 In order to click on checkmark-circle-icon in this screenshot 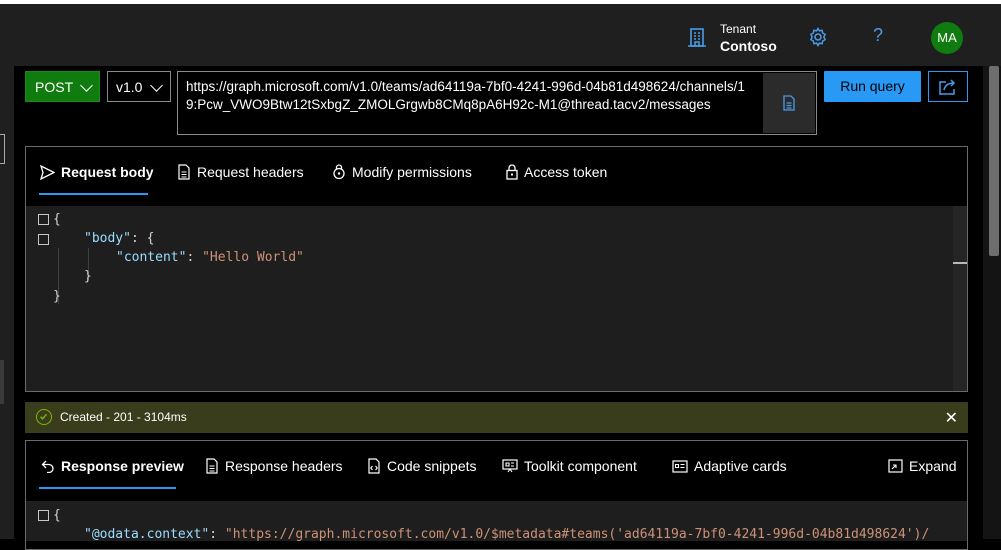, I will do `click(44, 417)`.